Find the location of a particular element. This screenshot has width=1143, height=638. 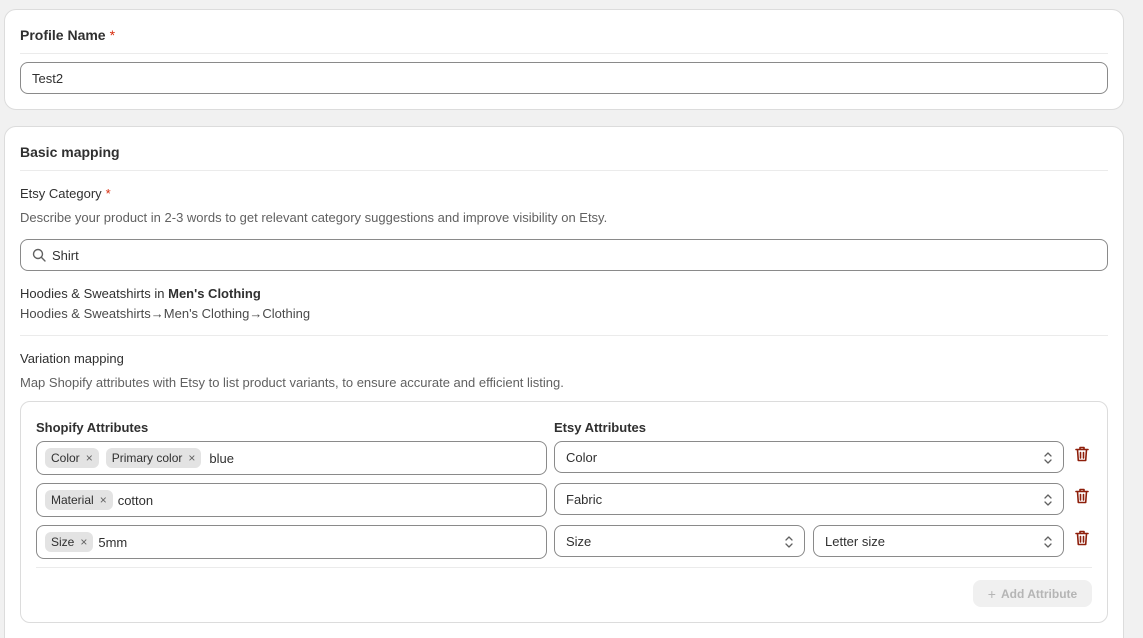

attribute-tag: Size × is located at coordinates (69, 542).